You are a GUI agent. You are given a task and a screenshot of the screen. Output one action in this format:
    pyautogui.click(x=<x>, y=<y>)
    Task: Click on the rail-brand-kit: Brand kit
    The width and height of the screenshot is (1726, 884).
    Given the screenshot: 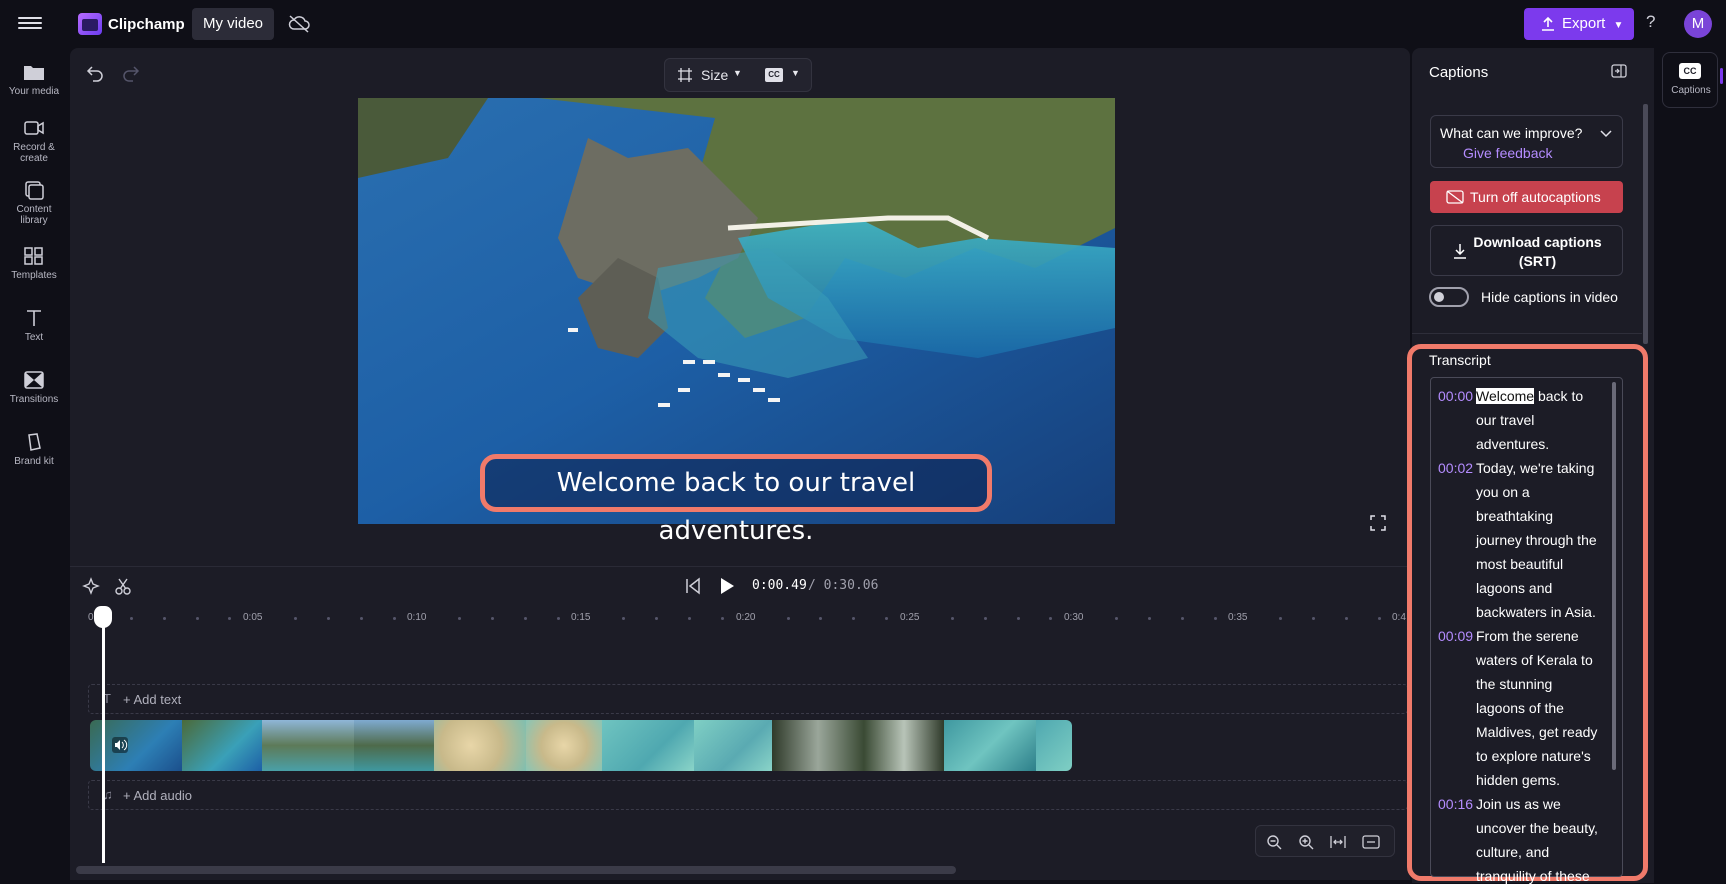 What is the action you would take?
    pyautogui.click(x=34, y=449)
    